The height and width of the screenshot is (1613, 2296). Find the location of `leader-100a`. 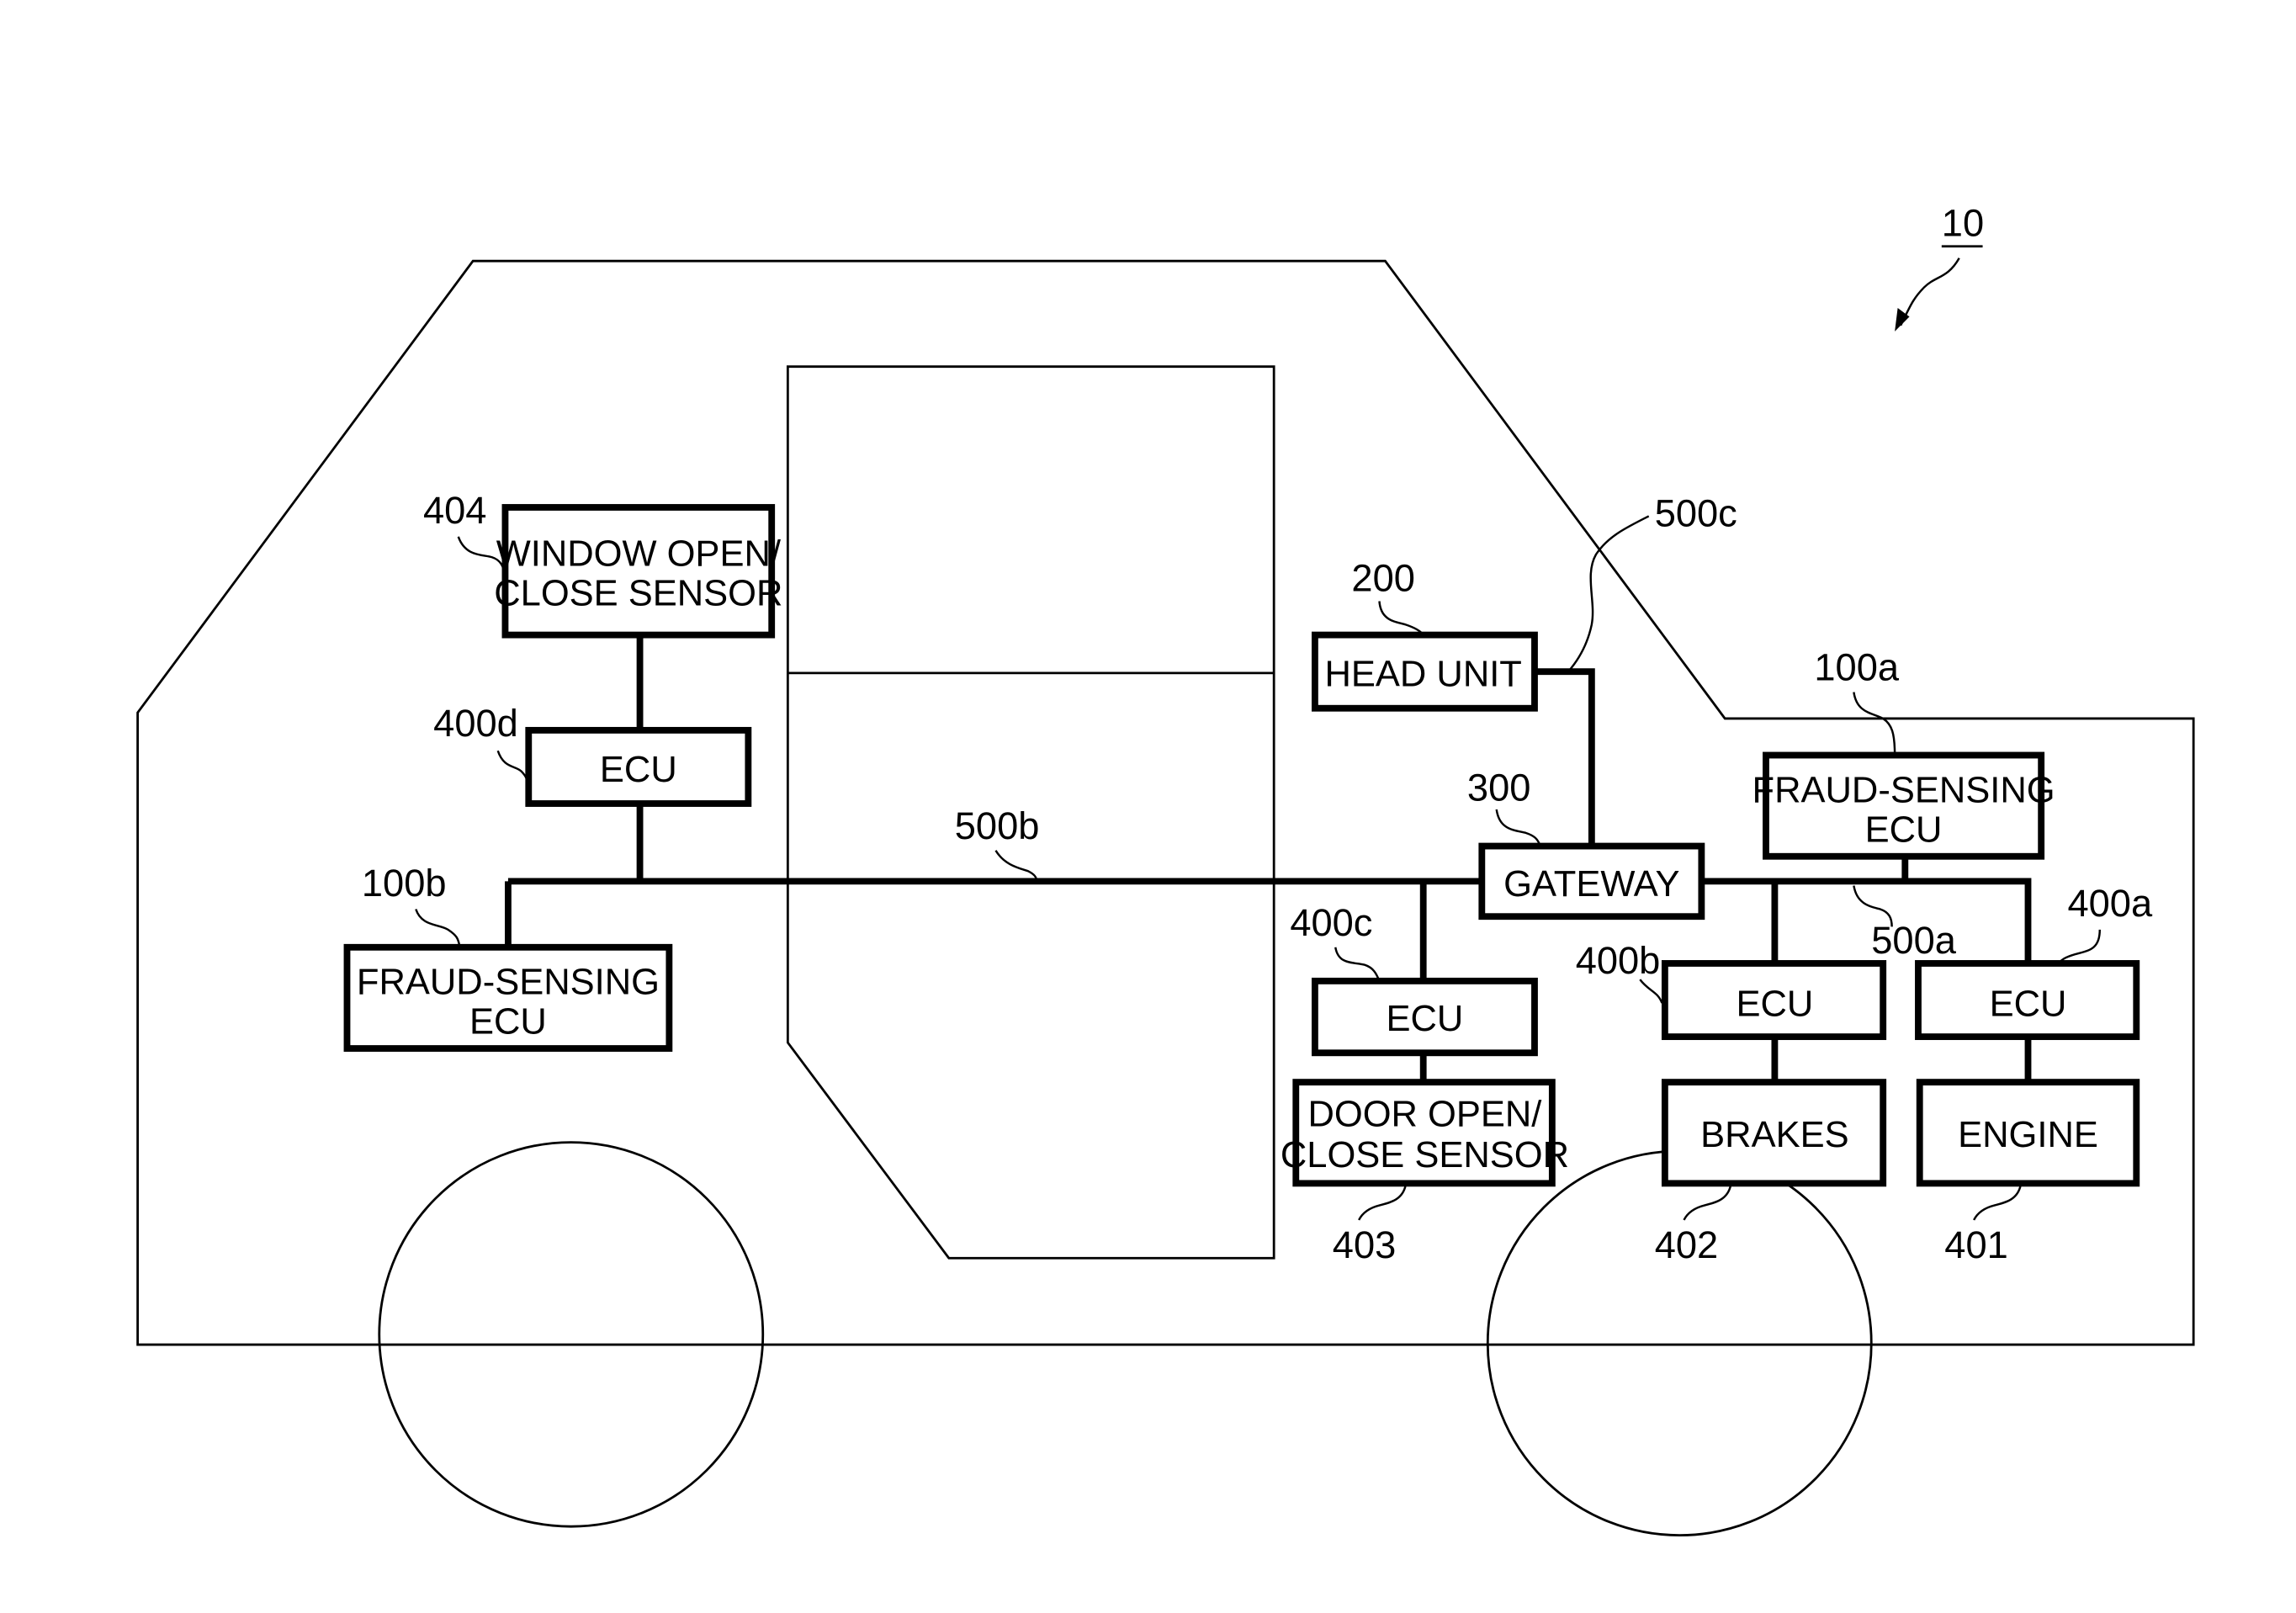

leader-100a is located at coordinates (1875, 724).